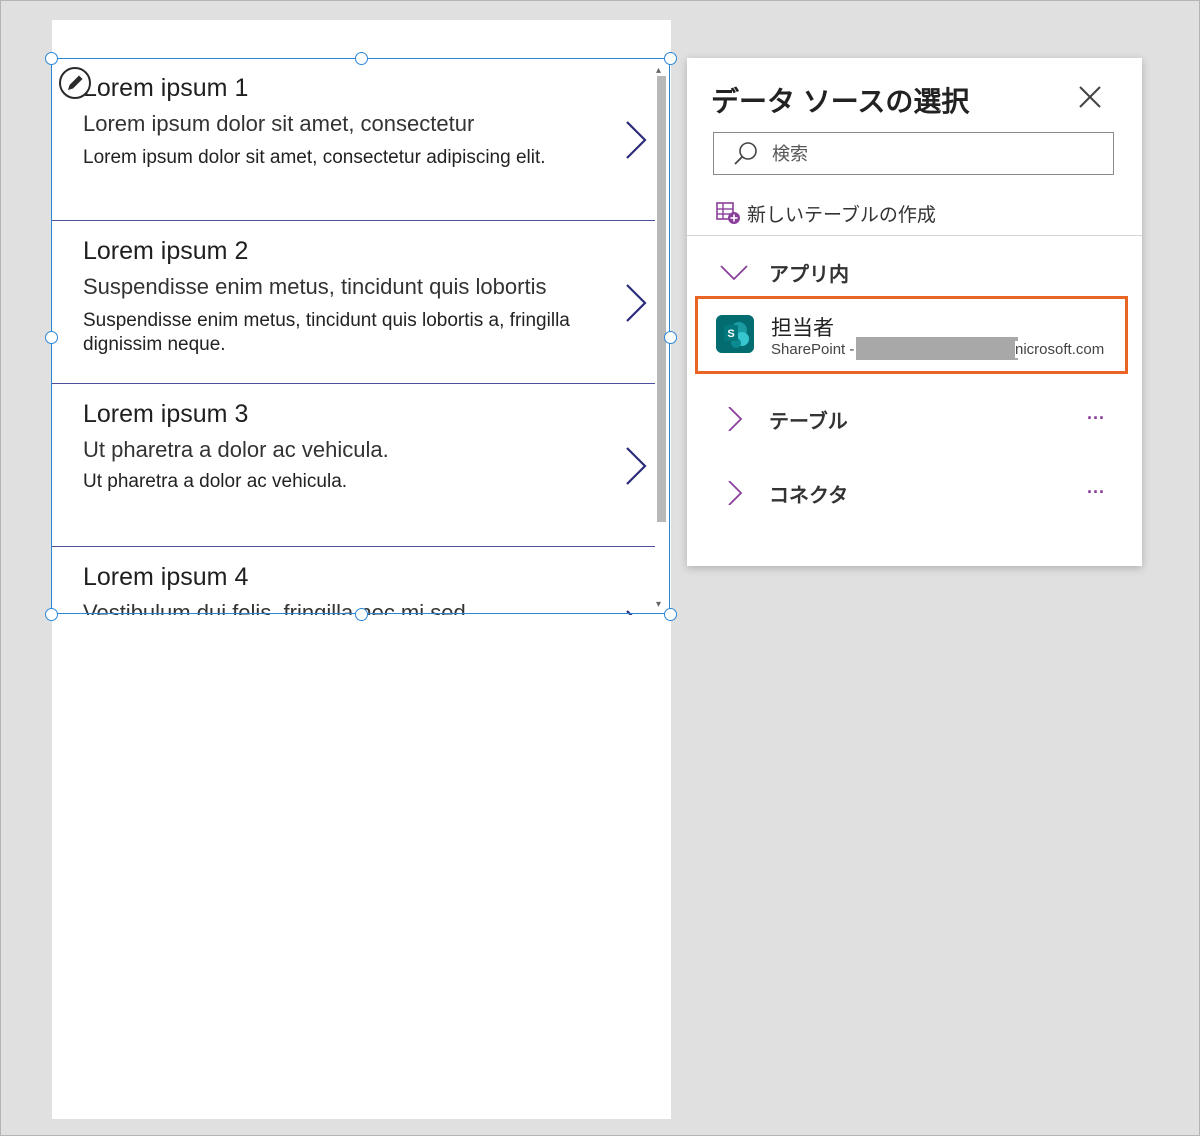 The height and width of the screenshot is (1136, 1200). Describe the element at coordinates (75, 83) in the screenshot. I see `edit-pencil-icon` at that location.